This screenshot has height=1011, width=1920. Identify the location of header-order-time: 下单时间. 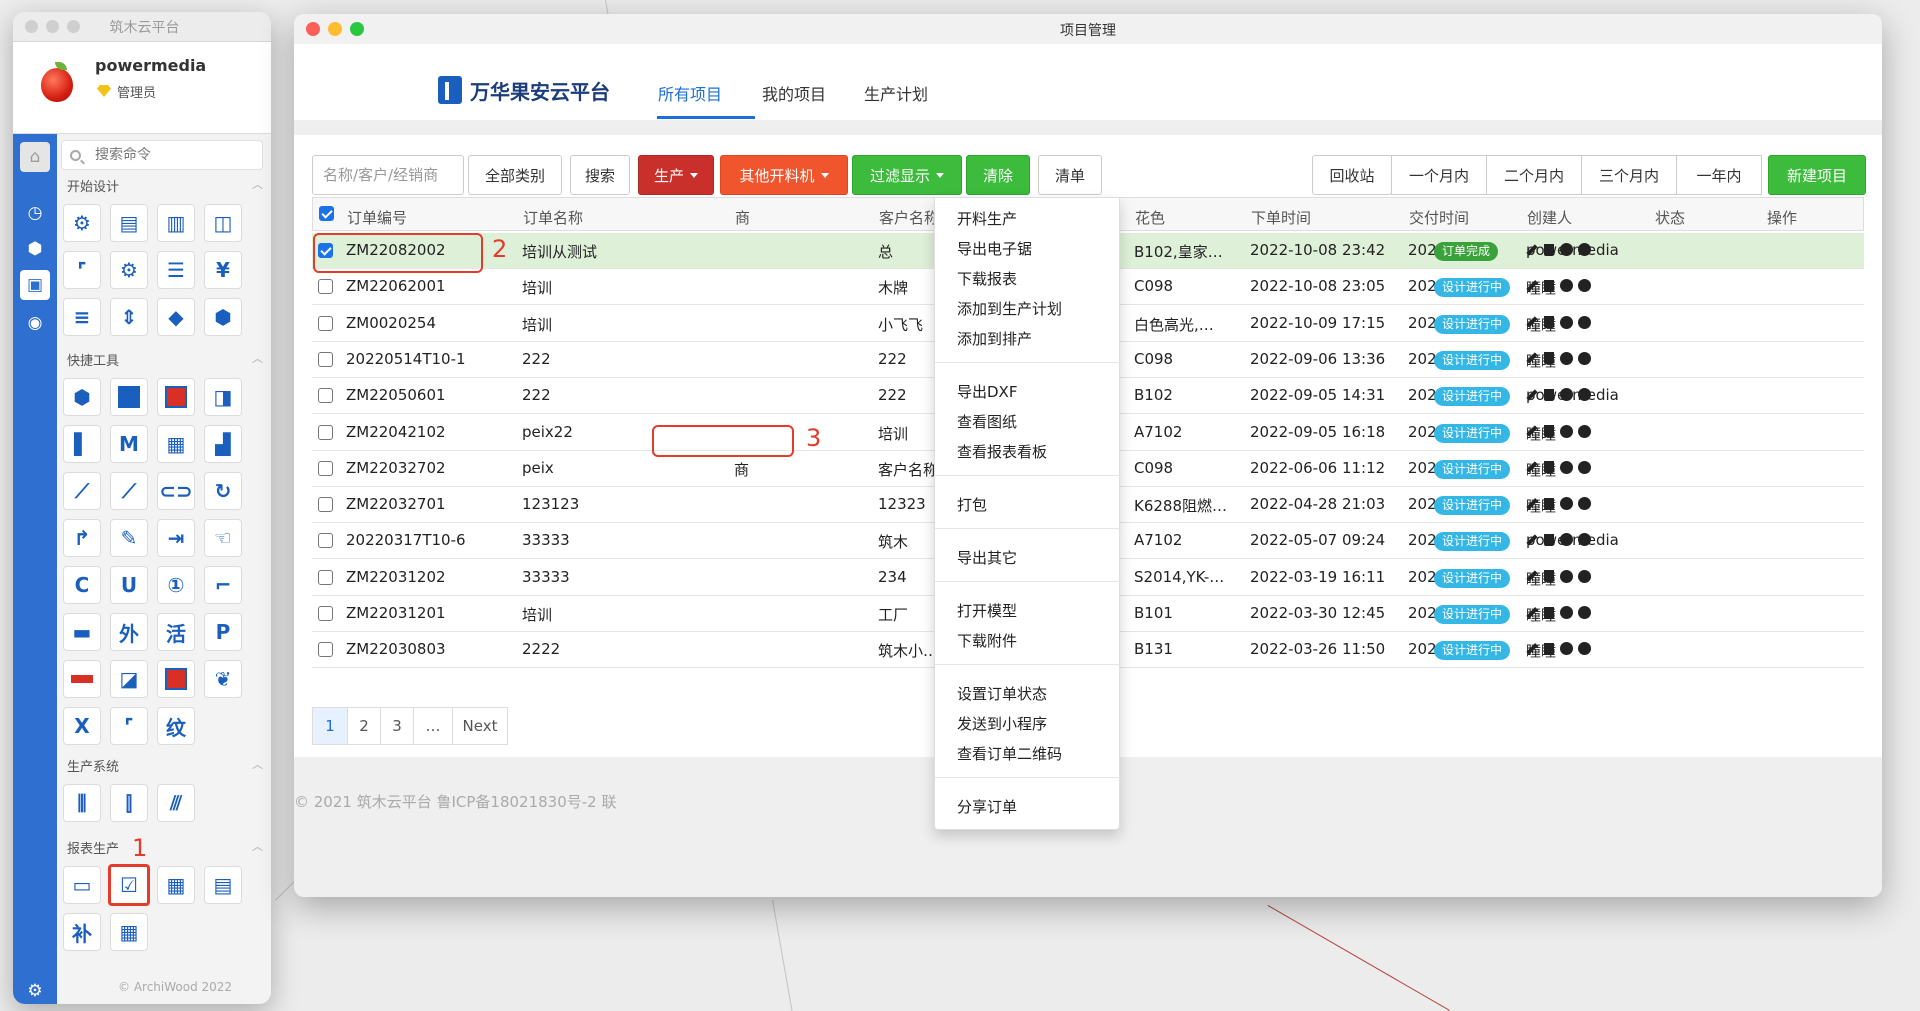
(1281, 217).